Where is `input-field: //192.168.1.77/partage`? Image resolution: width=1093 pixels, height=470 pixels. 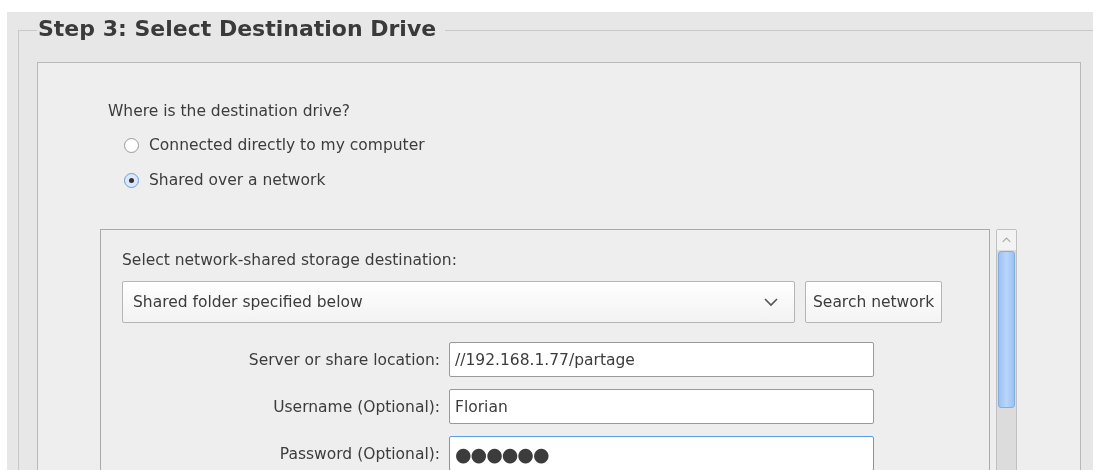
input-field: //192.168.1.77/partage is located at coordinates (661, 359).